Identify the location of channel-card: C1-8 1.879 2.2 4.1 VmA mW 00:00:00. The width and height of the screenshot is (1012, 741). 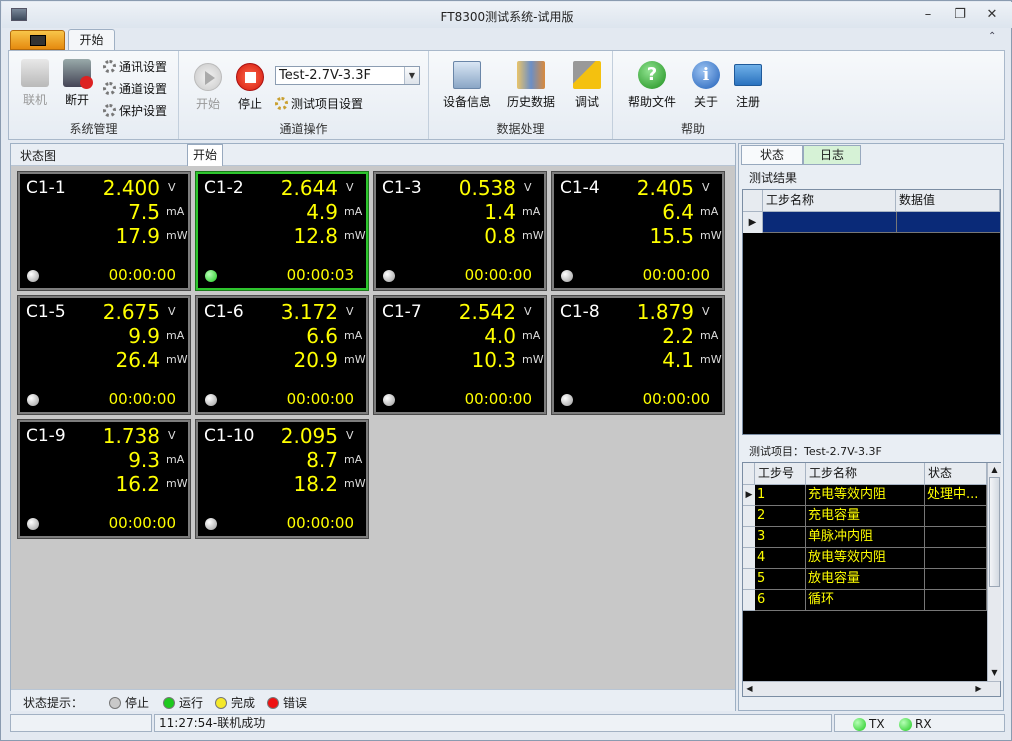
(638, 355).